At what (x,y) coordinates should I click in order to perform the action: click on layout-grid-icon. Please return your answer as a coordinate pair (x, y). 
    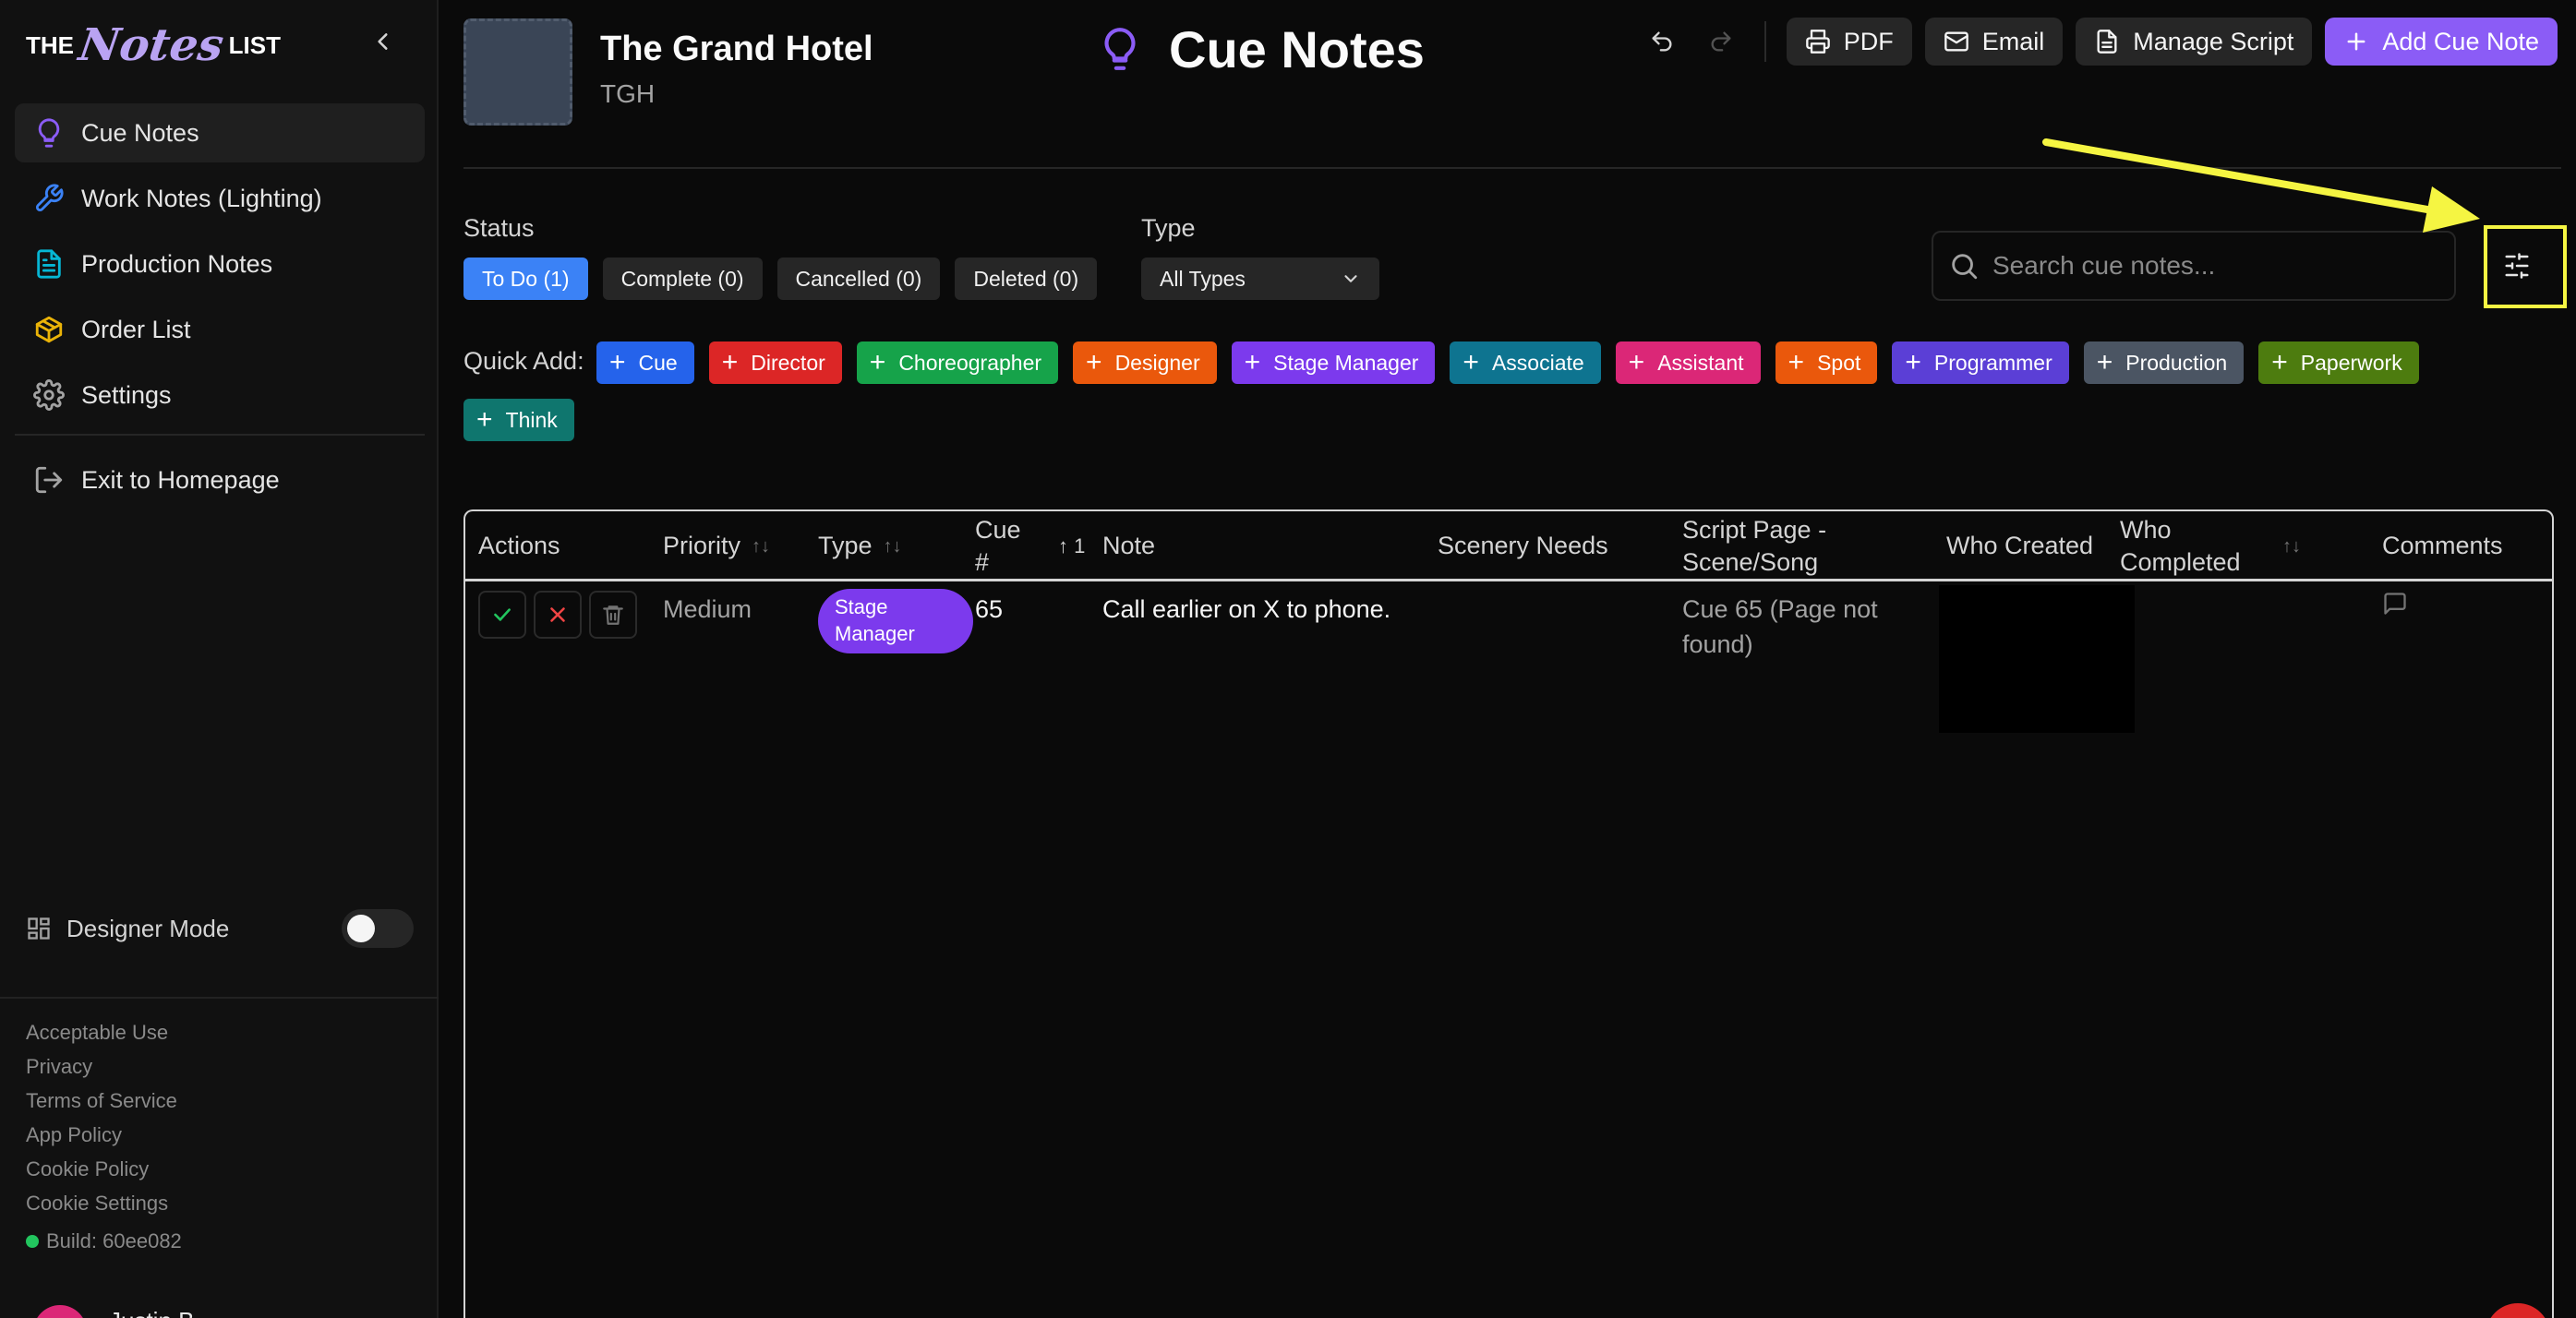
    Looking at the image, I should click on (39, 928).